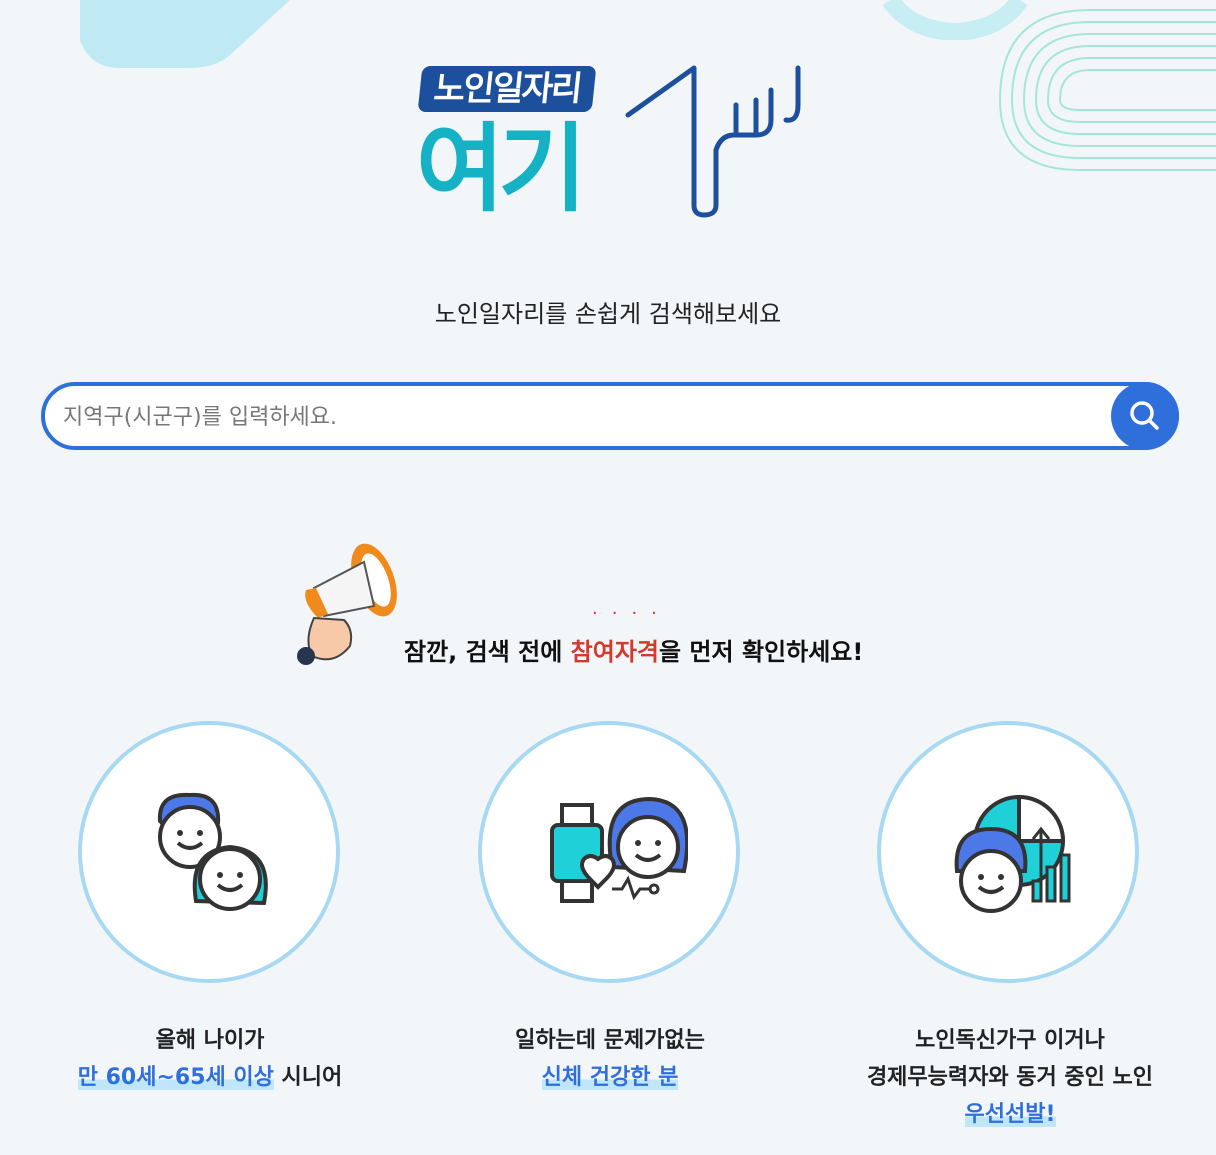  Describe the element at coordinates (1010, 1114) in the screenshot. I see `criteria-priority-highlight: 우선선발!` at that location.